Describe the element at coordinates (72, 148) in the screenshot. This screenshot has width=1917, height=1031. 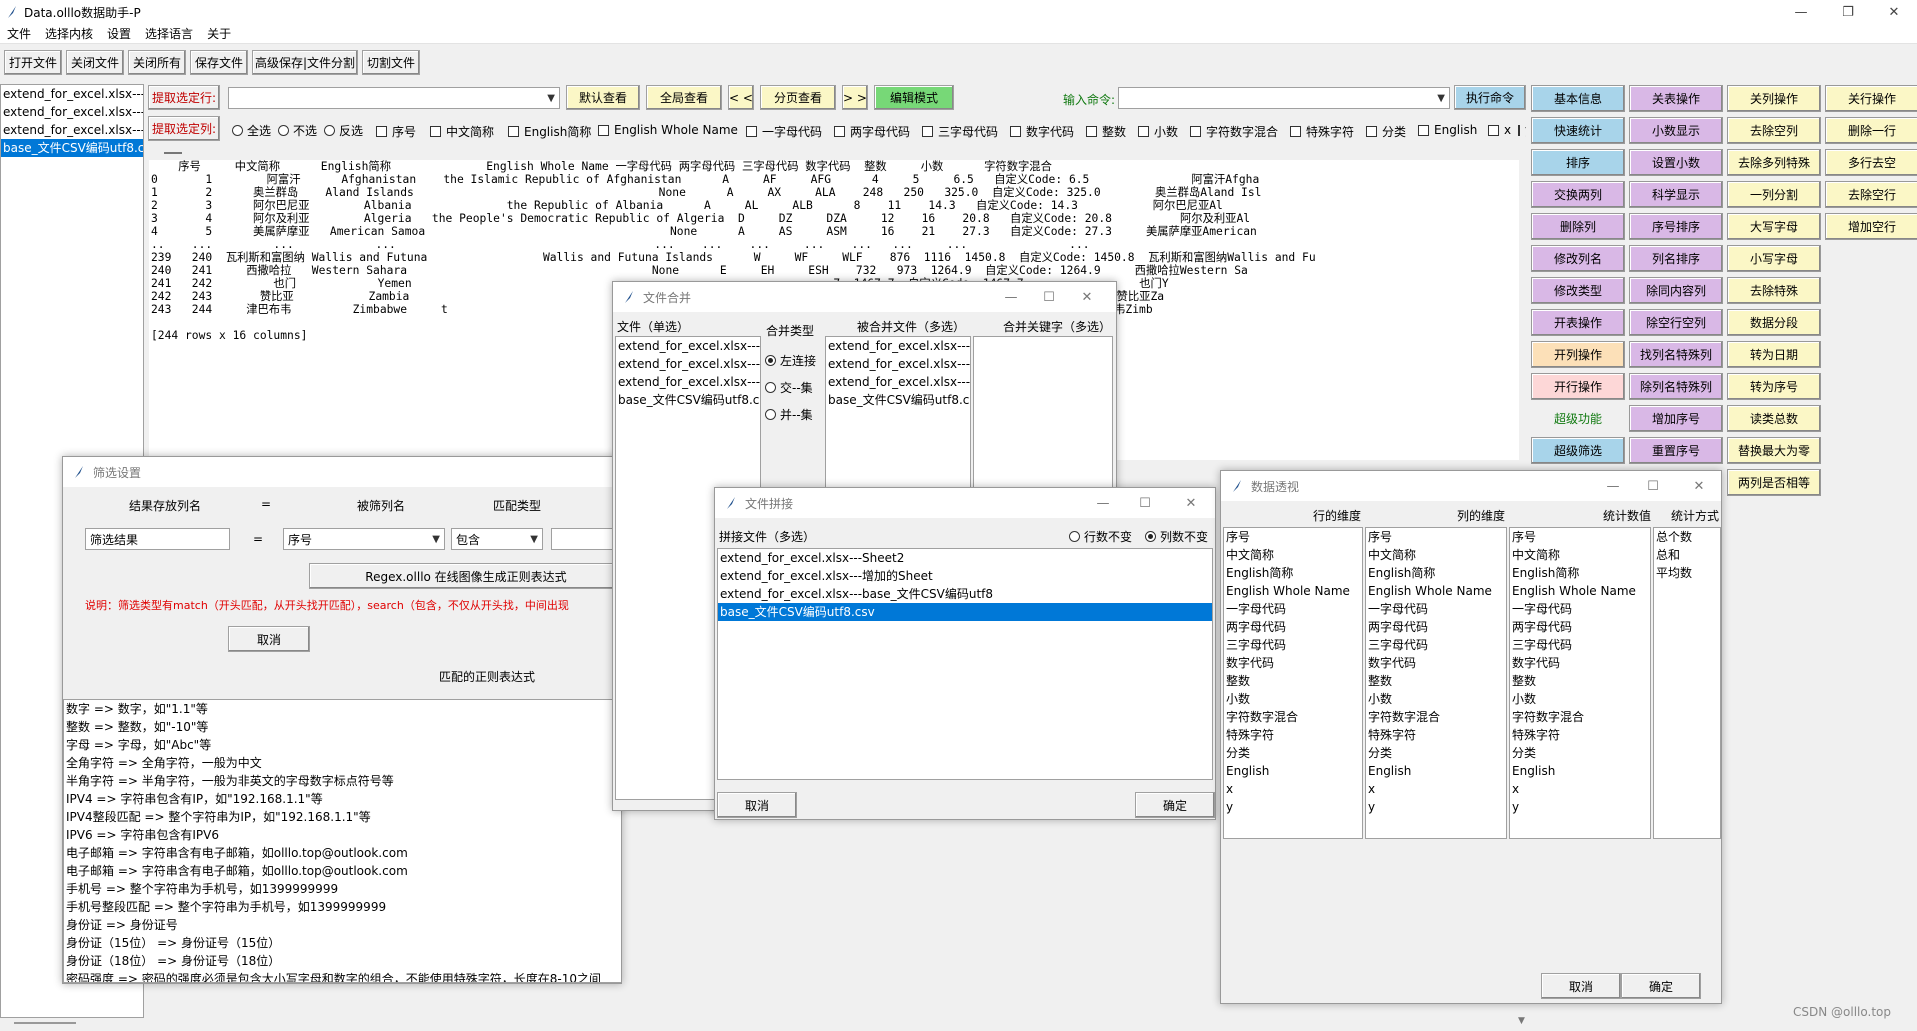
I see `file-list-item-selected: base_文件CSV编码utf8.cs` at that location.